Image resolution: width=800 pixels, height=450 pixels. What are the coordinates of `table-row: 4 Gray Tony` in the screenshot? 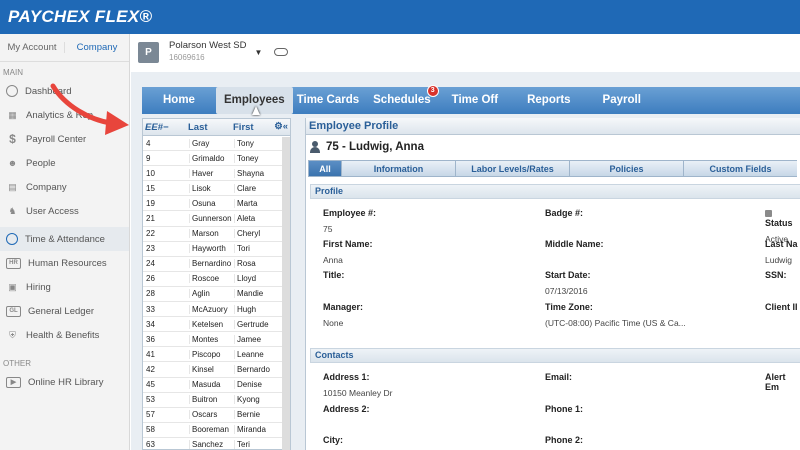 It's located at (216, 144).